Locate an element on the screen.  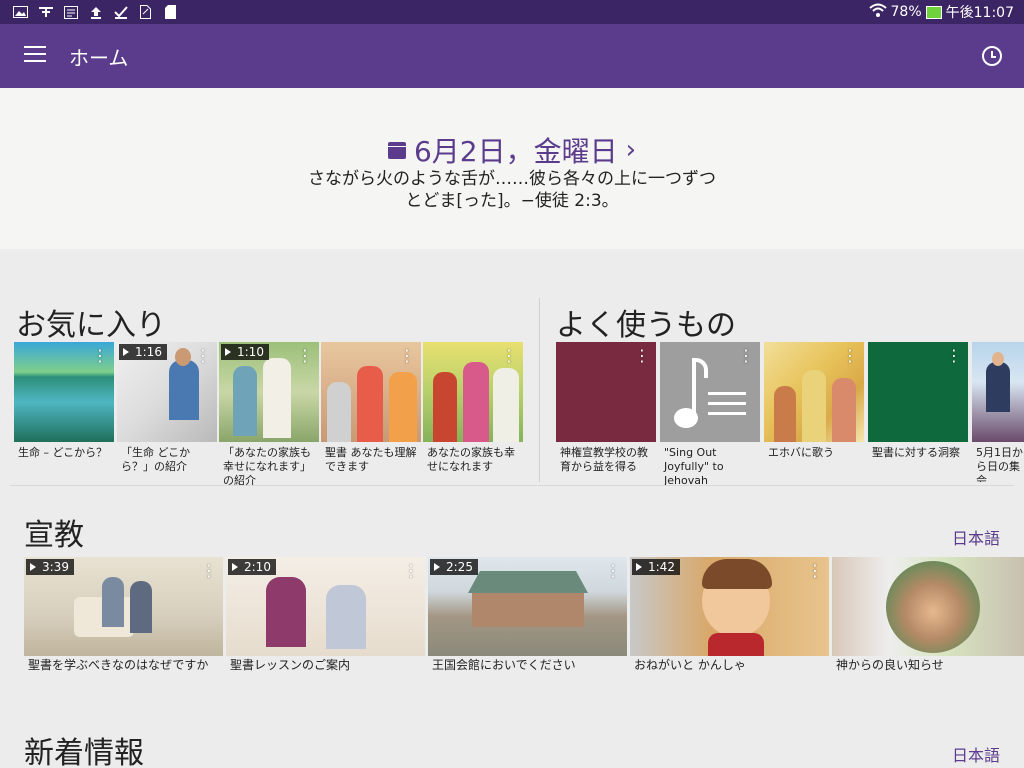
frequent-caption: 神権宣教学校の教育から益を得る is located at coordinates (604, 459).